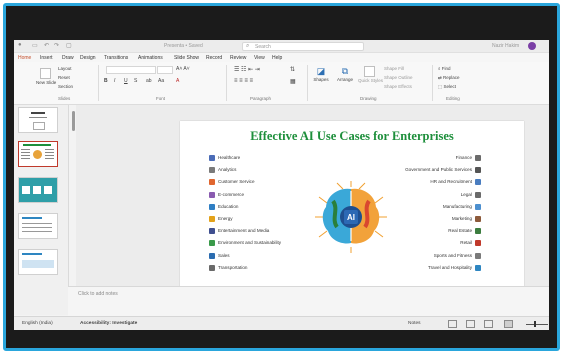 The height and width of the screenshot is (351, 563). I want to click on use-case-item: E-commerce, so click(225, 194).